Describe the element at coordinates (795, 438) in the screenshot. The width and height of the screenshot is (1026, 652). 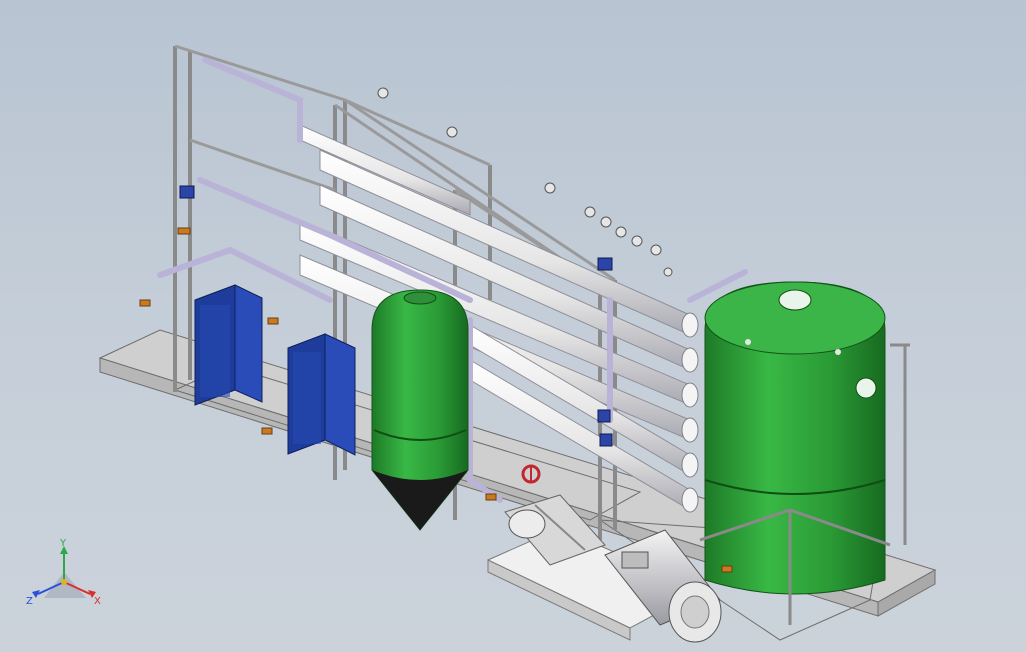
I see `storage-tank` at that location.